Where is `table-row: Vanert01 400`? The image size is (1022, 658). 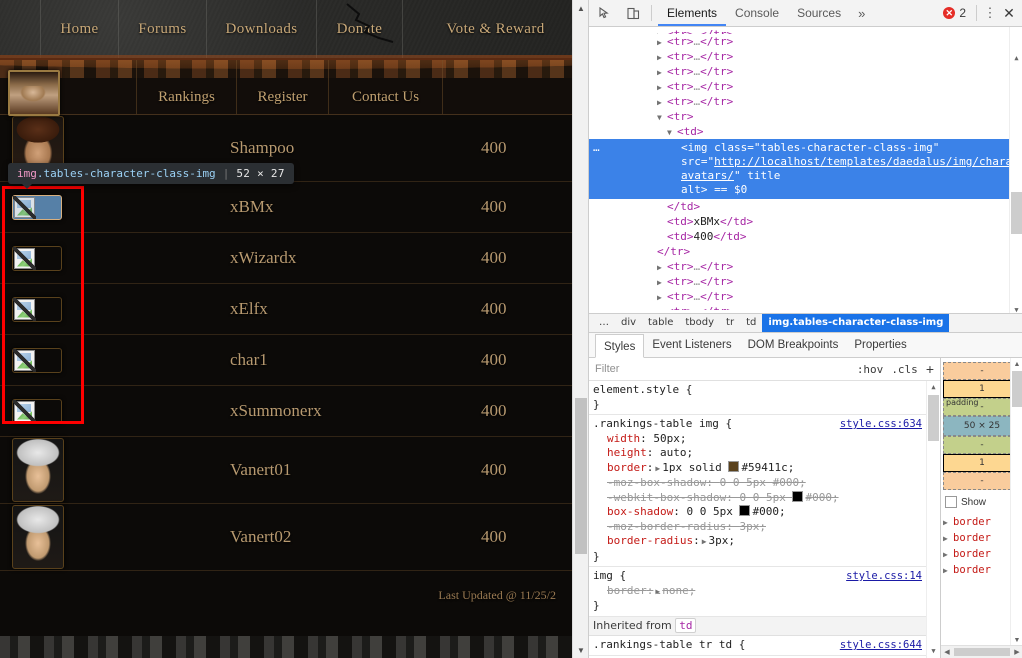
table-row: Vanert01 400 is located at coordinates (294, 470).